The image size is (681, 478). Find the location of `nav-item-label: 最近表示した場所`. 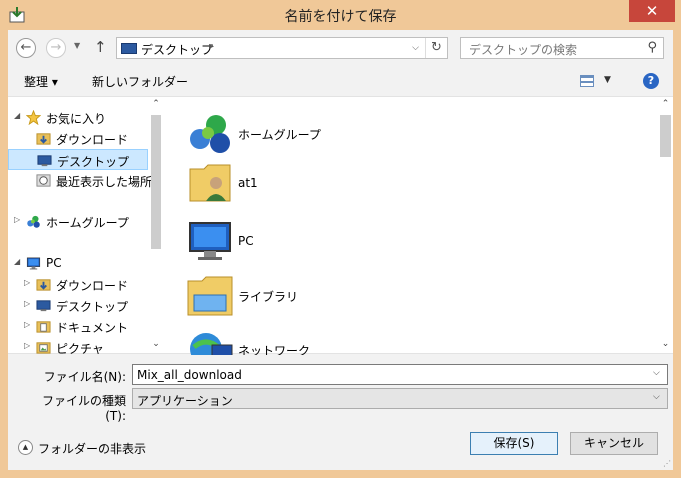

nav-item-label: 最近表示した場所 is located at coordinates (104, 182).